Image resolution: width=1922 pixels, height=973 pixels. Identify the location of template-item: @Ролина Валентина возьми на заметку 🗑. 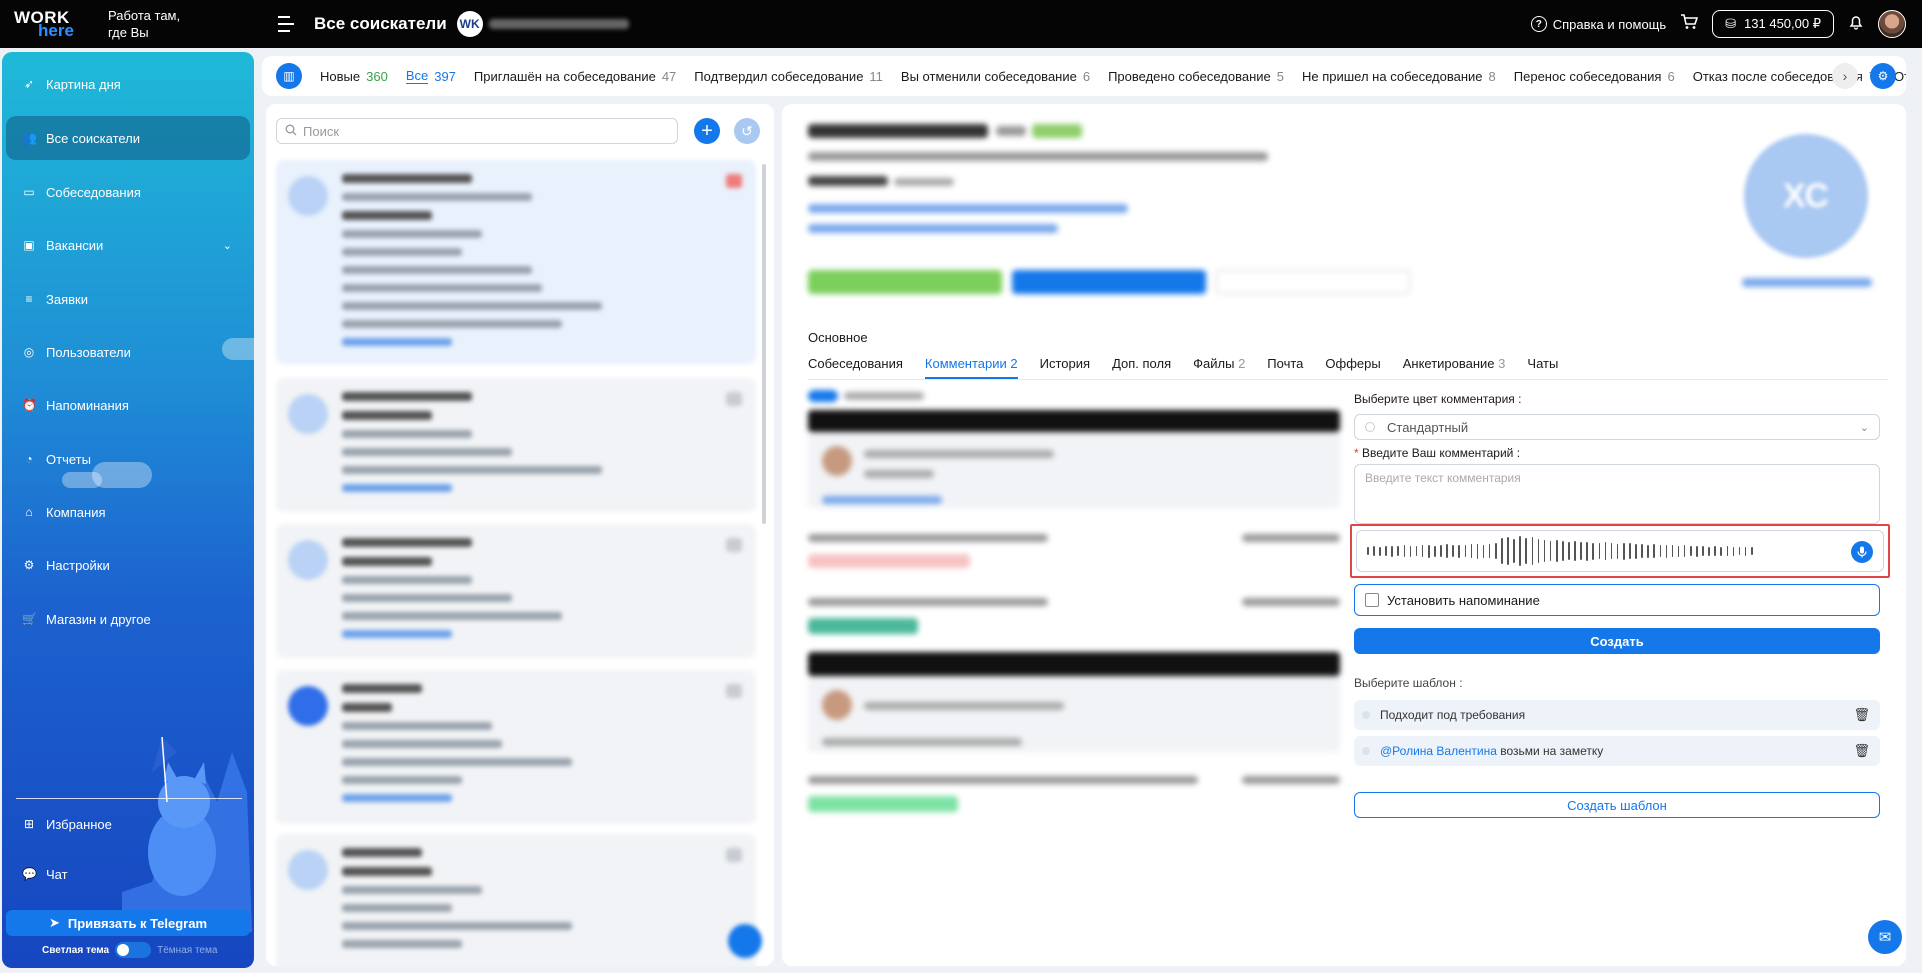
(1617, 751).